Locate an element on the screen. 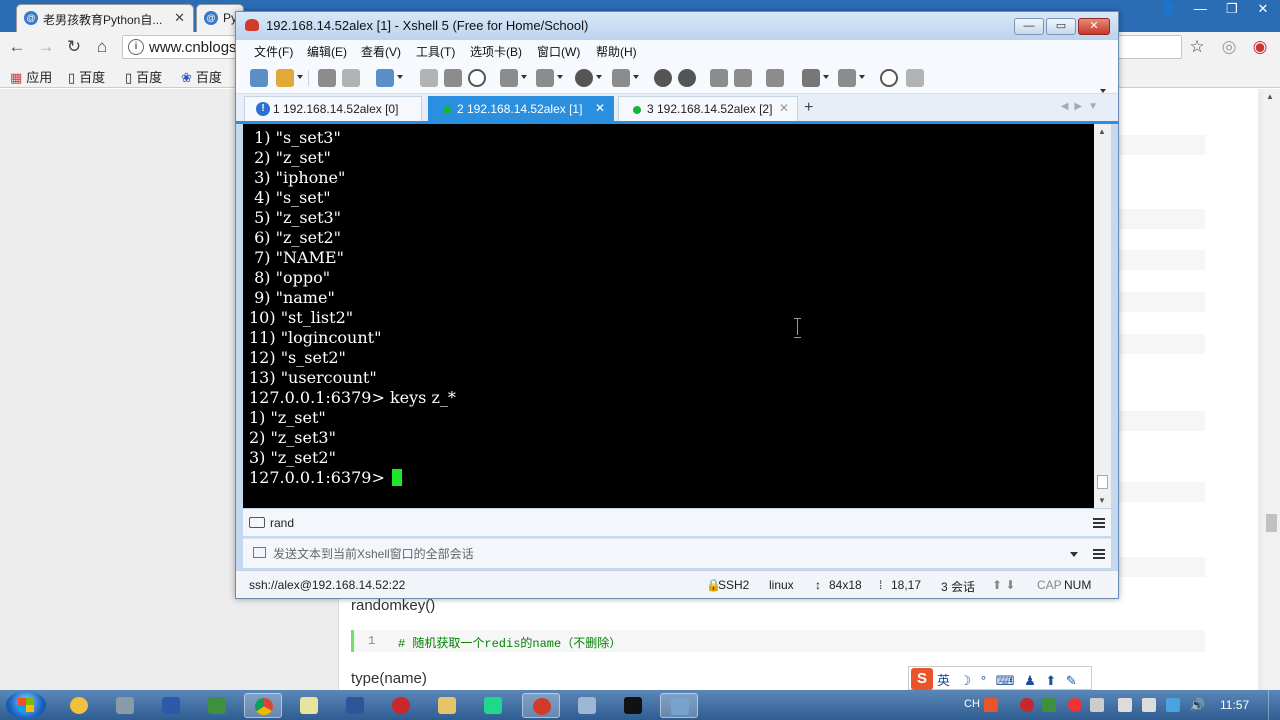 The width and height of the screenshot is (1280, 720). session-tab-1: 2 192.168.14.52alex [1] ✕ is located at coordinates (521, 108).